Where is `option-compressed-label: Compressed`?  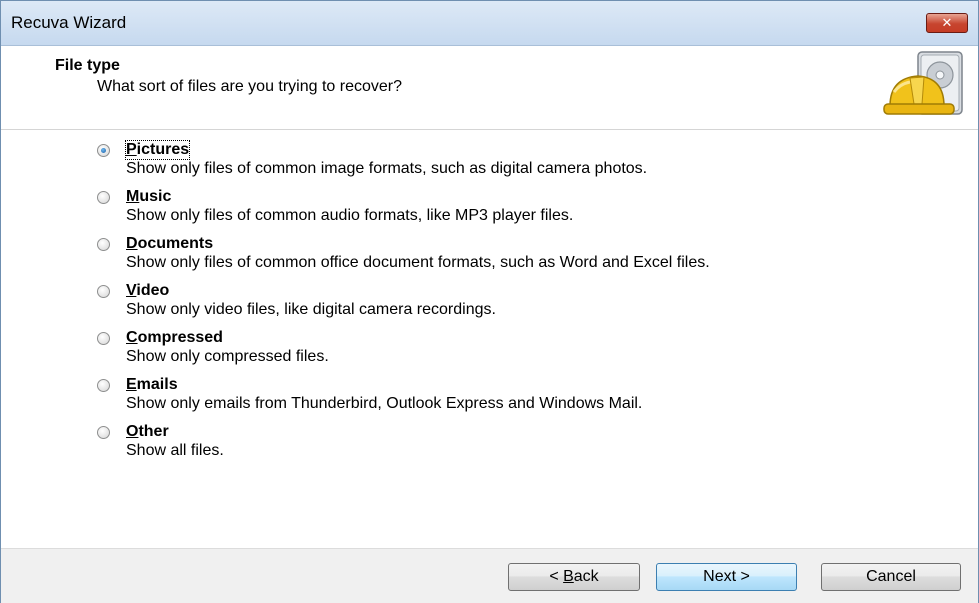 option-compressed-label: Compressed is located at coordinates (174, 338).